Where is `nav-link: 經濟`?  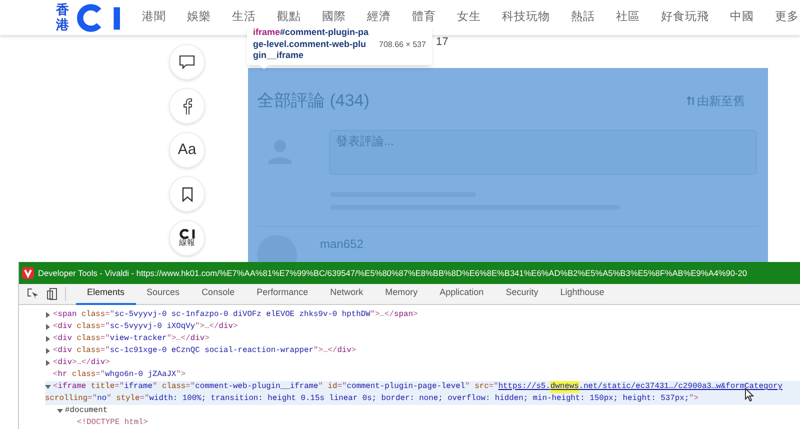 nav-link: 經濟 is located at coordinates (379, 17).